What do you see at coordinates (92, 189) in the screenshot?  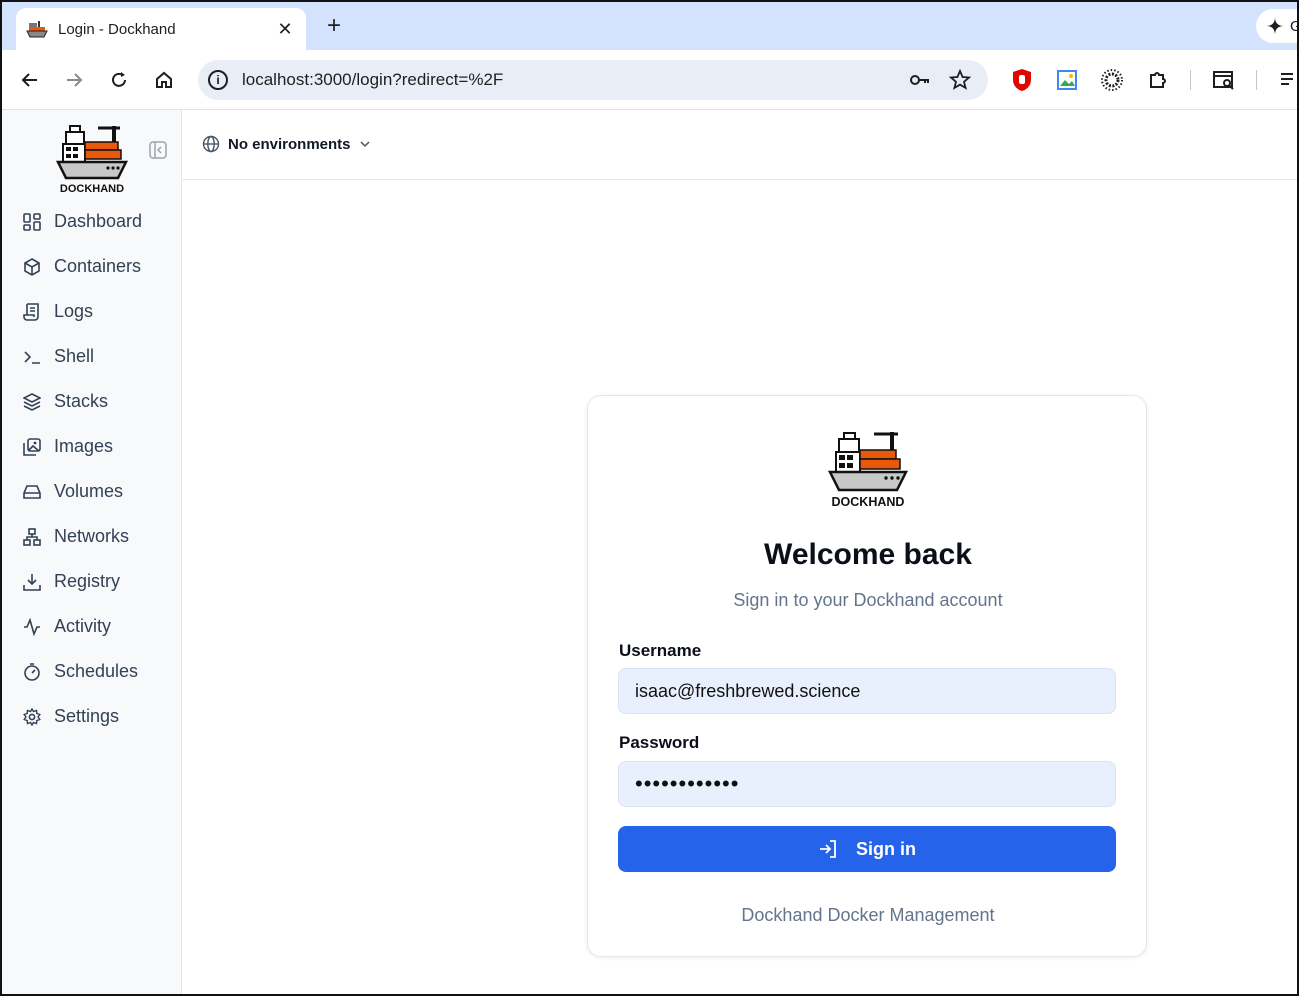 I see `sidebar-logo-text: DOCKHAND` at bounding box center [92, 189].